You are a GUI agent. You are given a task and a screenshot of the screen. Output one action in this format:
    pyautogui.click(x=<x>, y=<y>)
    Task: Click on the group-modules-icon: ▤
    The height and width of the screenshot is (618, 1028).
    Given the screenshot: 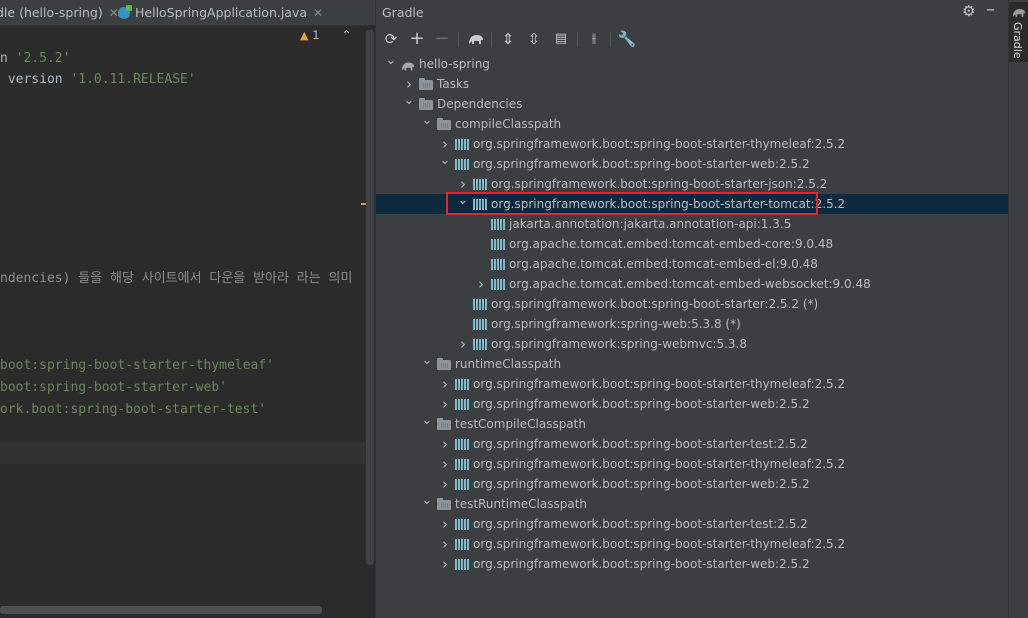 What is the action you would take?
    pyautogui.click(x=561, y=39)
    